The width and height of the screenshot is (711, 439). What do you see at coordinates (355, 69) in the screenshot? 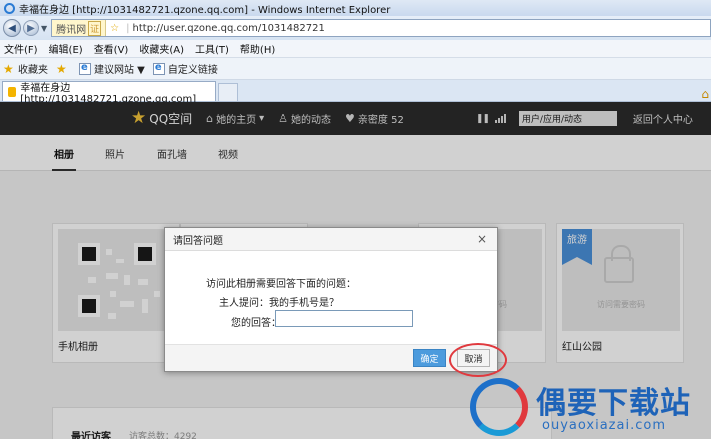
I see `favorites-bar: ★收藏夹 ★ 建议网站 ▼ 自定义链接` at bounding box center [355, 69].